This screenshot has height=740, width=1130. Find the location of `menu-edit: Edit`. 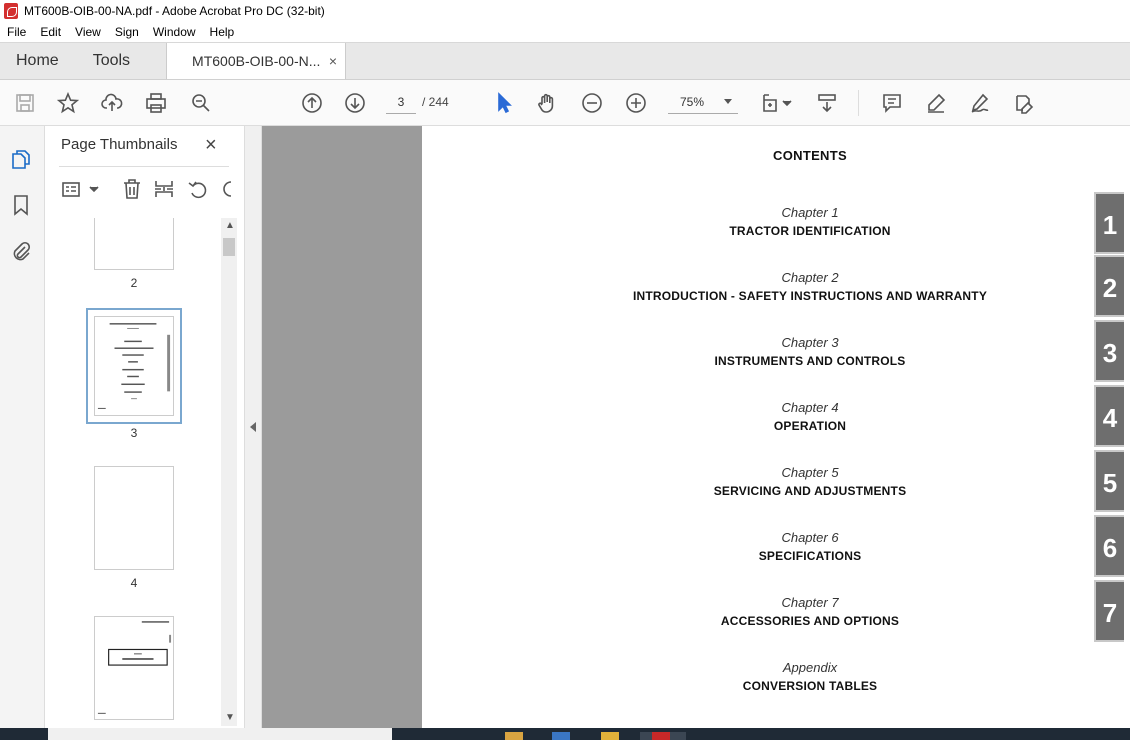

menu-edit: Edit is located at coordinates (50, 32).